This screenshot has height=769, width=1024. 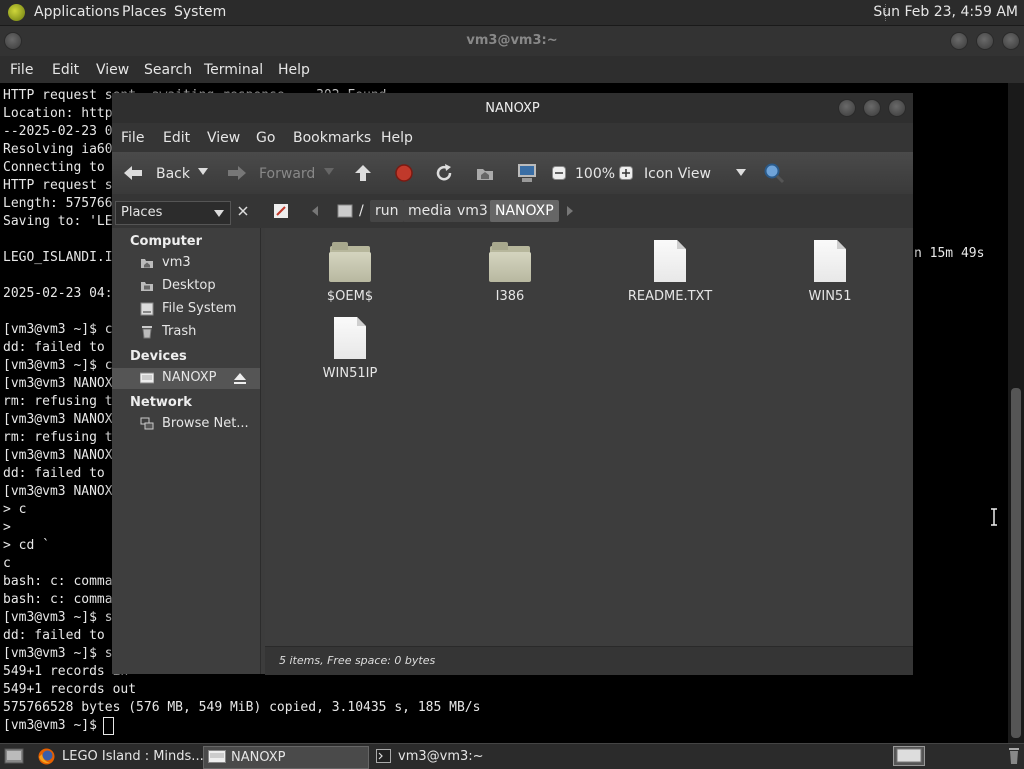 I want to click on breadcrumb-run: run, so click(x=387, y=211).